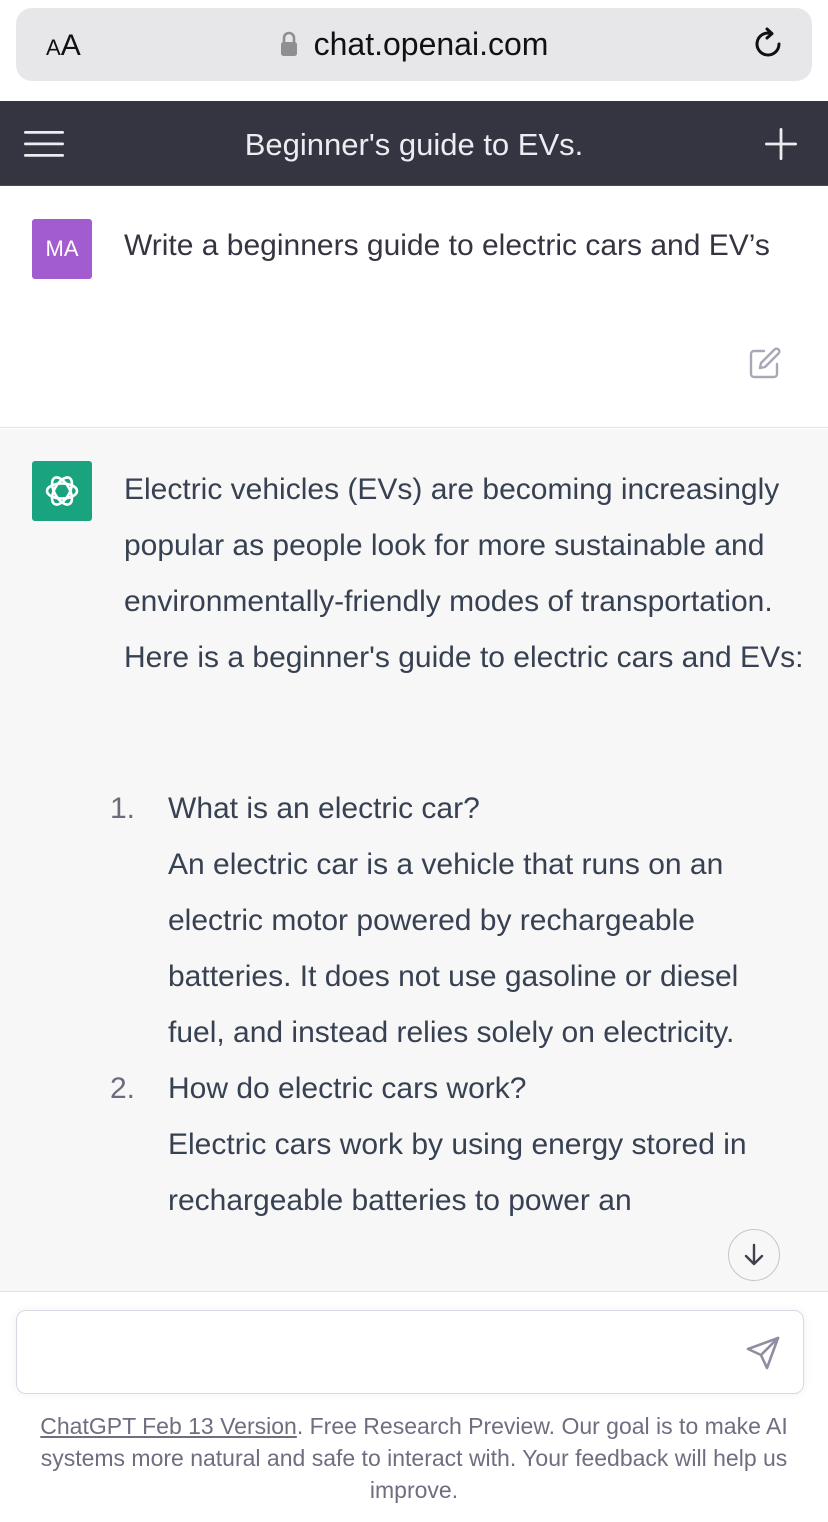  What do you see at coordinates (385, 1351) in the screenshot?
I see `message-input` at bounding box center [385, 1351].